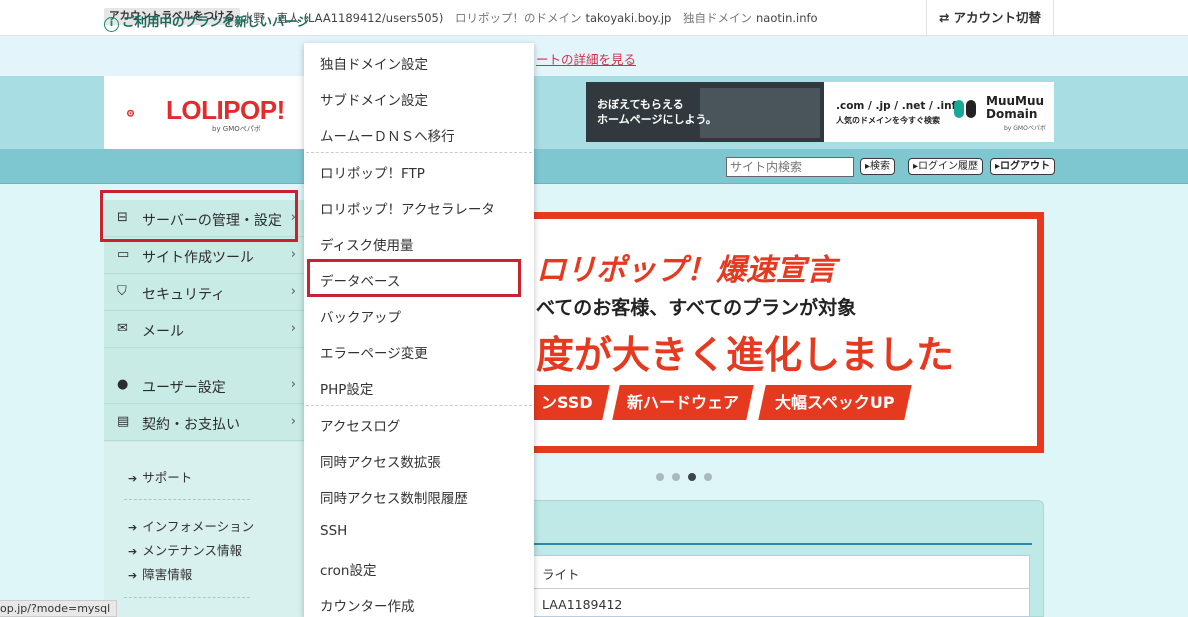 This screenshot has width=1188, height=617. What do you see at coordinates (1025, 166) in the screenshot?
I see `logout-label: ログアウト` at bounding box center [1025, 166].